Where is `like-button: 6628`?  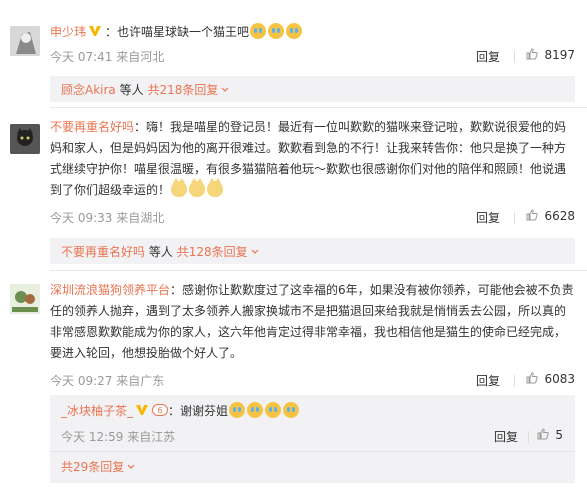 like-button: 6628 is located at coordinates (550, 216).